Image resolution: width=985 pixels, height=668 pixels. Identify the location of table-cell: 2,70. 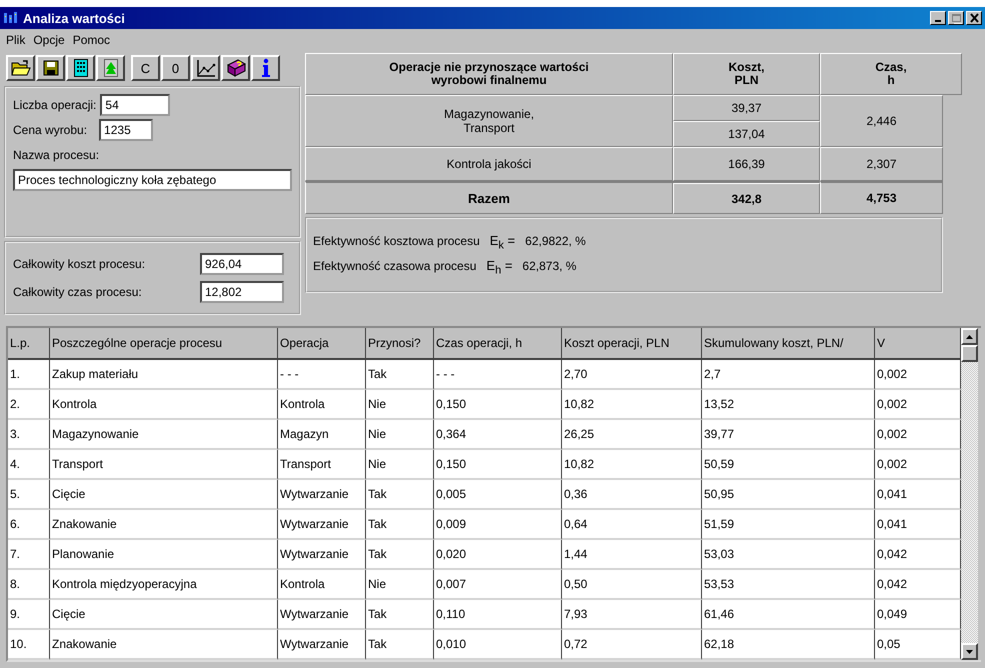
(632, 375).